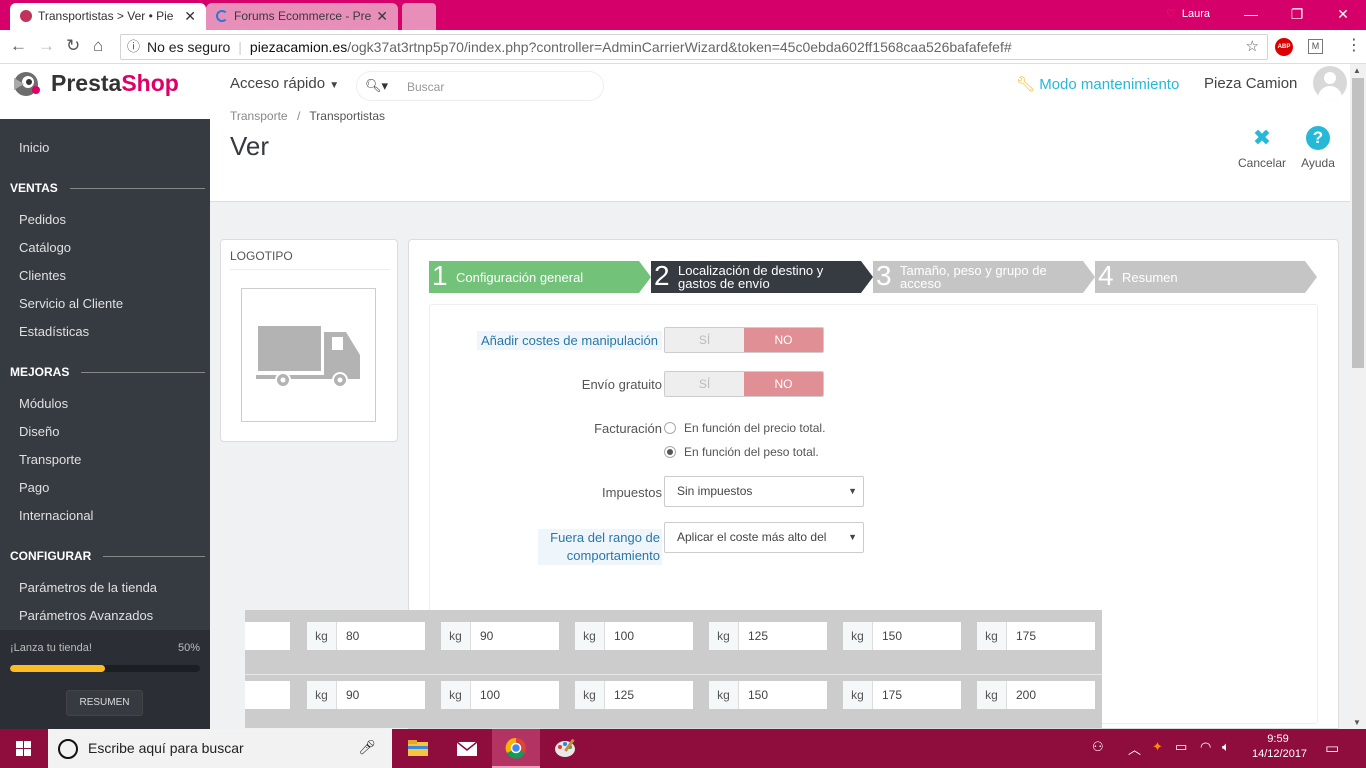  Describe the element at coordinates (418, 748) in the screenshot. I see `file-explorer-app` at that location.